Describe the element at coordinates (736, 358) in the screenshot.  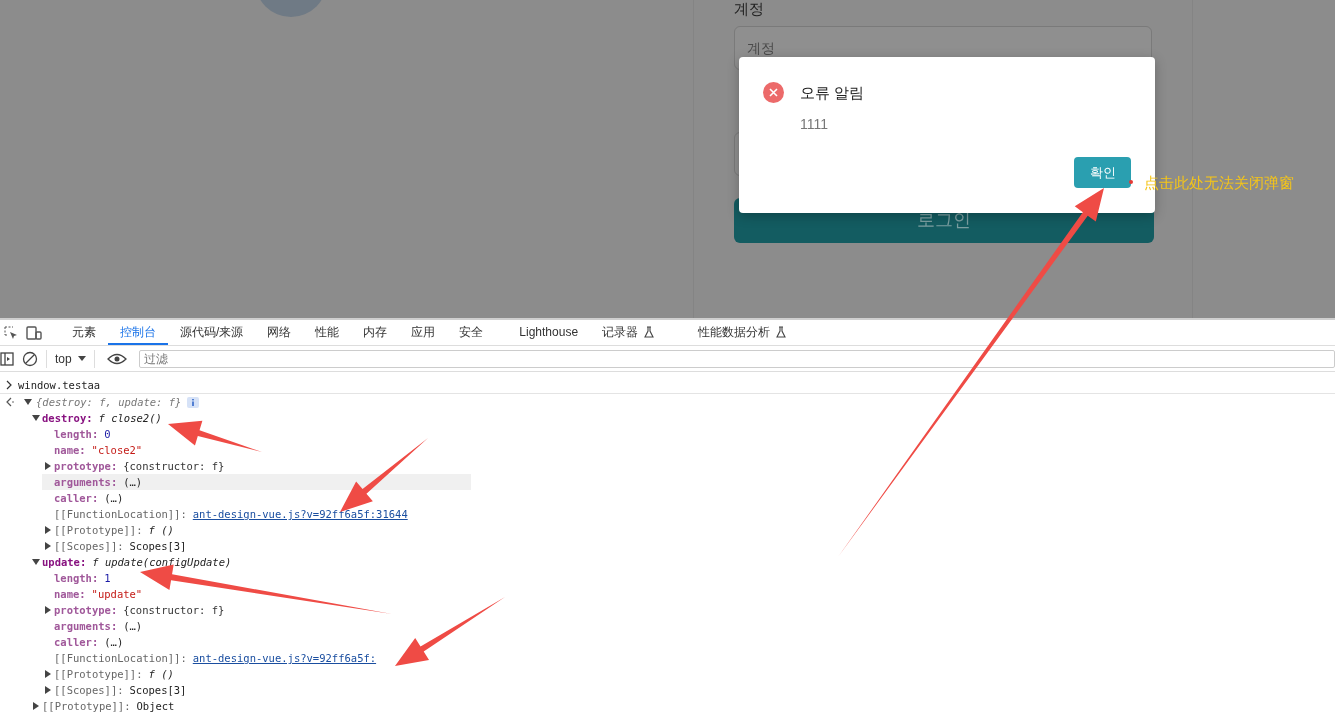
I see `filter-field: 过滤` at that location.